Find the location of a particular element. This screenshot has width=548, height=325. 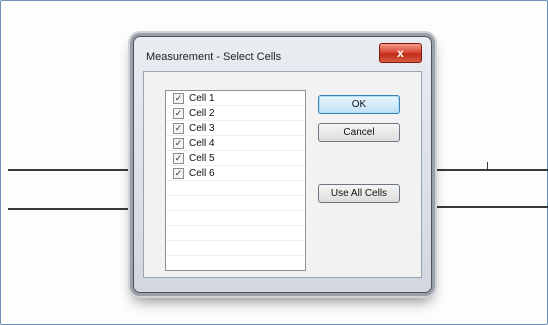

cell-label: Cell 3 is located at coordinates (202, 128).